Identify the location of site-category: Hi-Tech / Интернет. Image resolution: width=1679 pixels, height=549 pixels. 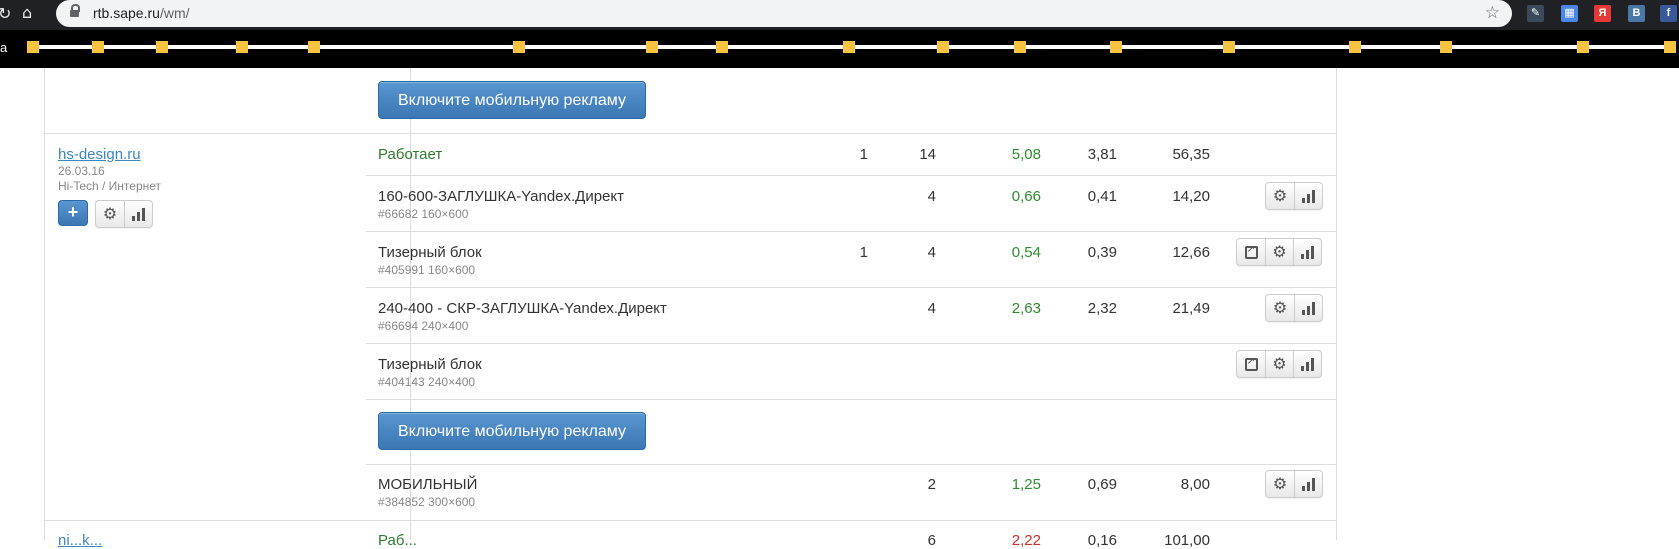
(110, 186).